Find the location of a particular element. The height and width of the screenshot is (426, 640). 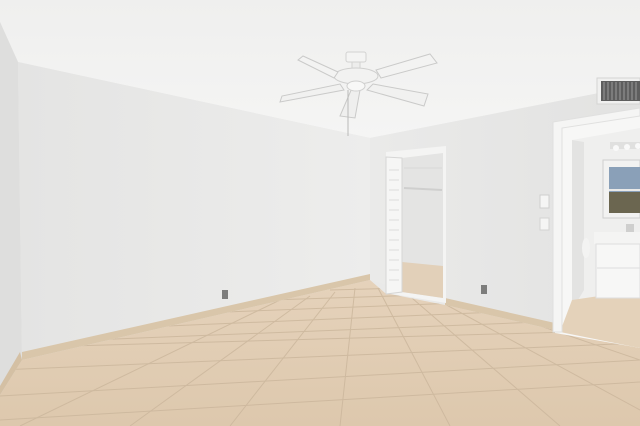

air-vent is located at coordinates (618, 91).